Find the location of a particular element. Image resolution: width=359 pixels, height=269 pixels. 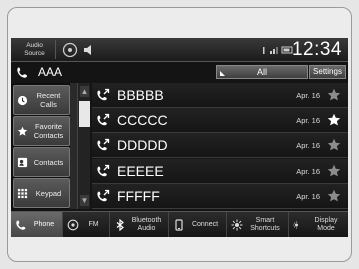

nav-recent-calls: Recent Calls is located at coordinates (41, 100).